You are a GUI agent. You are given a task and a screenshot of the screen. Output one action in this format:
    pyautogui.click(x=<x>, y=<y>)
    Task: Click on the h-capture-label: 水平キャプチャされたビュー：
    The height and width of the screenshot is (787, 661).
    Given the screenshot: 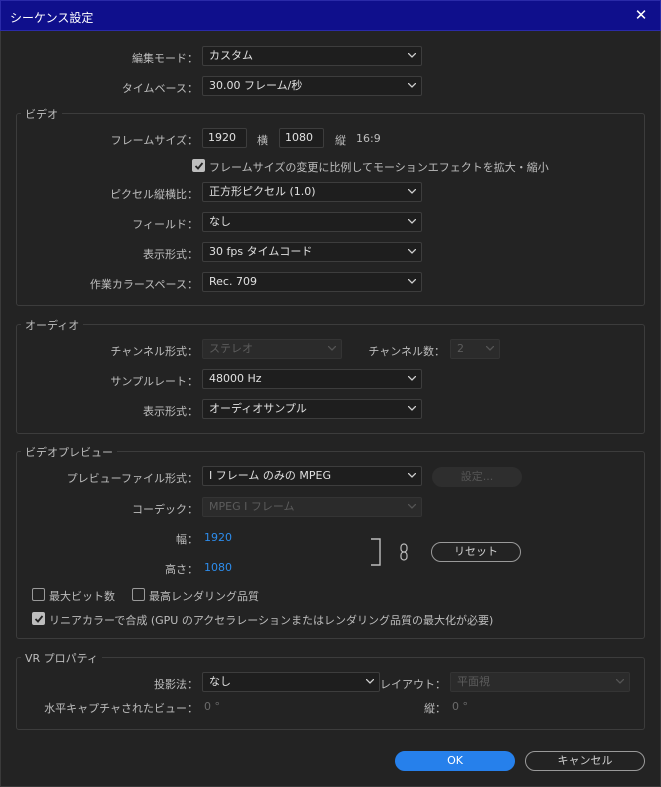 What is the action you would take?
    pyautogui.click(x=121, y=708)
    